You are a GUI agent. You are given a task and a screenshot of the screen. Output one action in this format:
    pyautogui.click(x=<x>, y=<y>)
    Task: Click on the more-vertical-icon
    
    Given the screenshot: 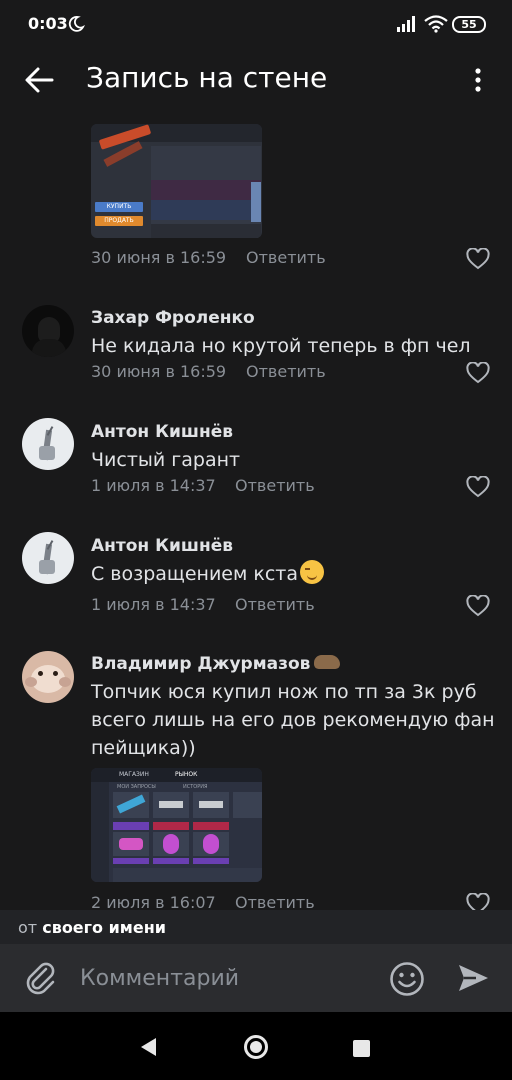 What is the action you would take?
    pyautogui.click(x=478, y=80)
    